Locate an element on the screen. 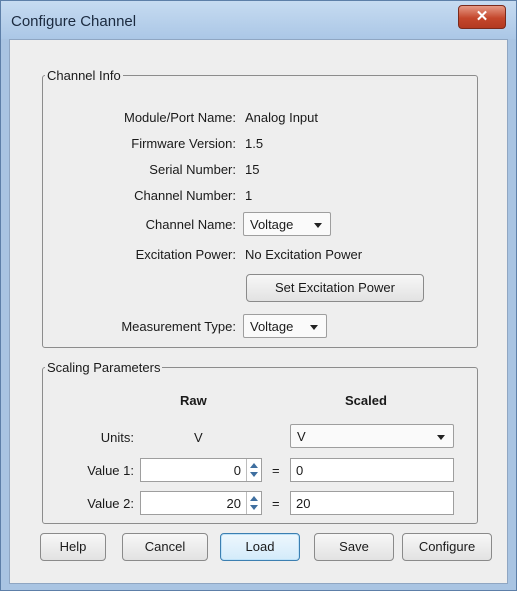  measurement-type-label: Measurement Type: is located at coordinates (178, 326).